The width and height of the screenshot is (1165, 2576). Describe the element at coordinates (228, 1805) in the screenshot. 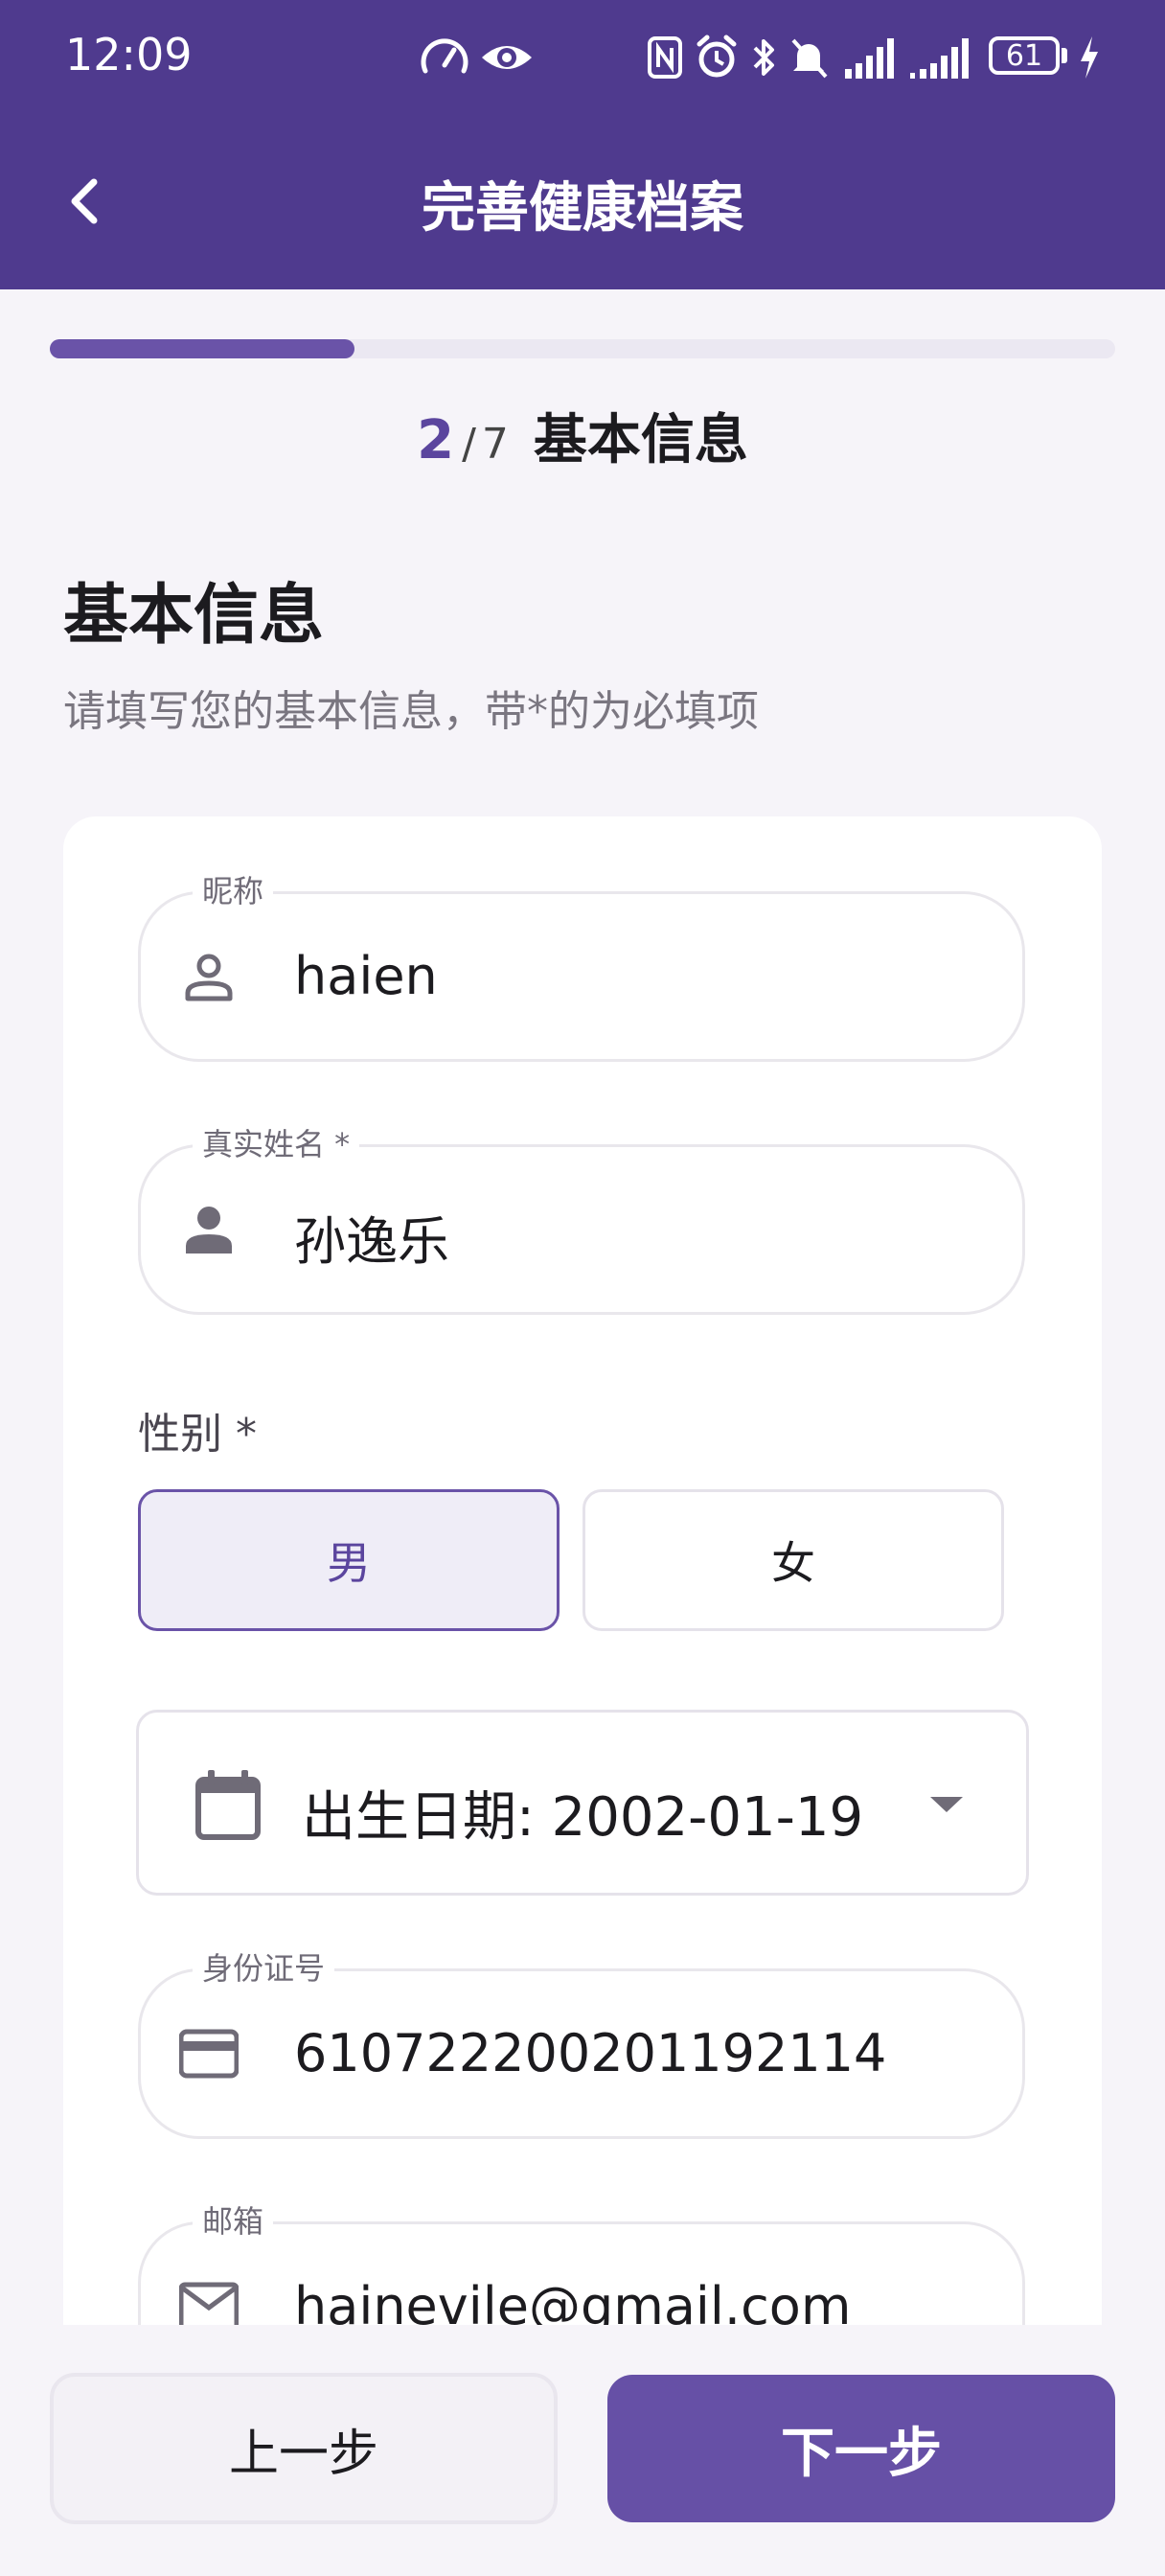

I see `calendar-icon` at that location.